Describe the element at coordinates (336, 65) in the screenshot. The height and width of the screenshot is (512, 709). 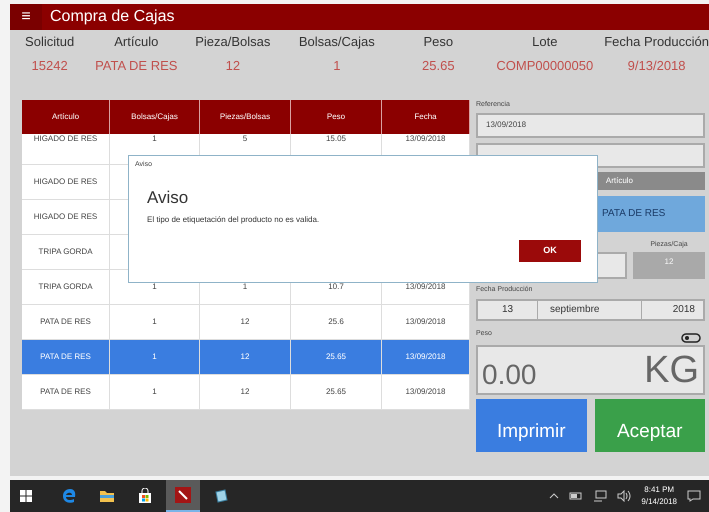
I see `summary-value: 1` at that location.